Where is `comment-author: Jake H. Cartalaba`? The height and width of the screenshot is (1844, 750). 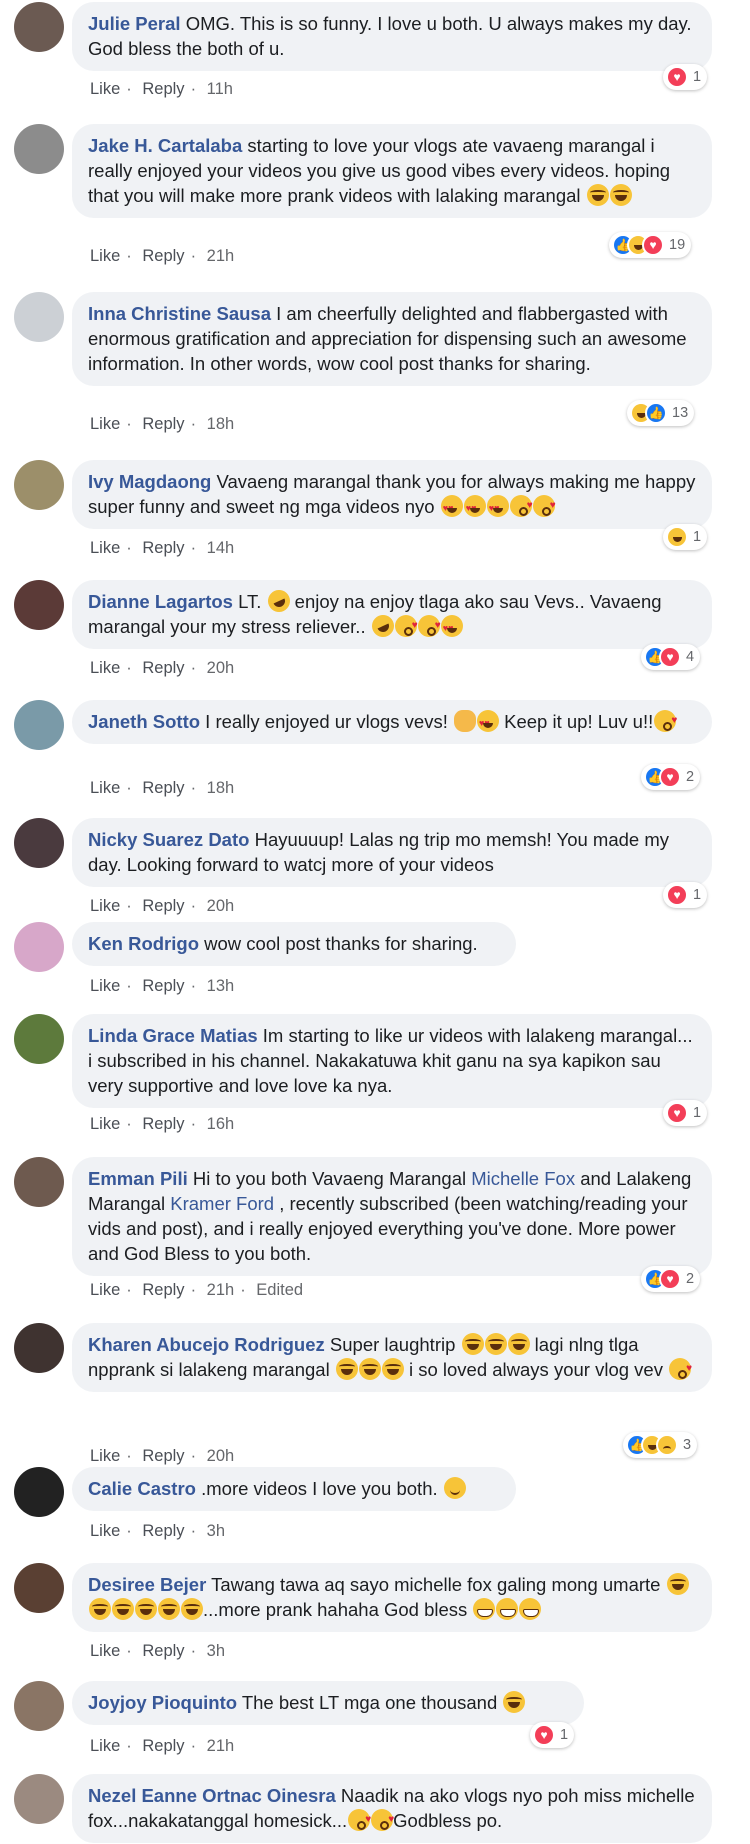 comment-author: Jake H. Cartalaba is located at coordinates (165, 145).